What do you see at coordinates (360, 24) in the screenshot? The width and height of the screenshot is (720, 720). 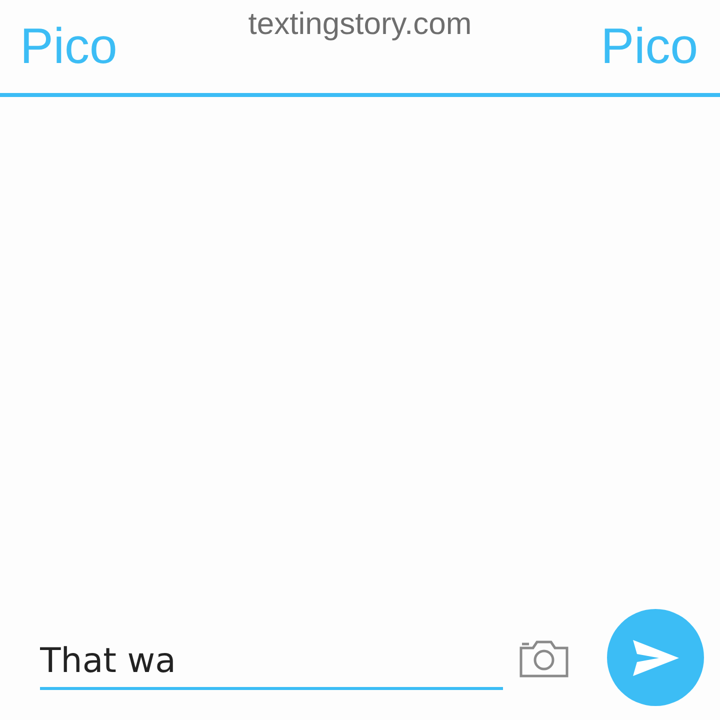 I see `watermark-text: textingstory.com` at bounding box center [360, 24].